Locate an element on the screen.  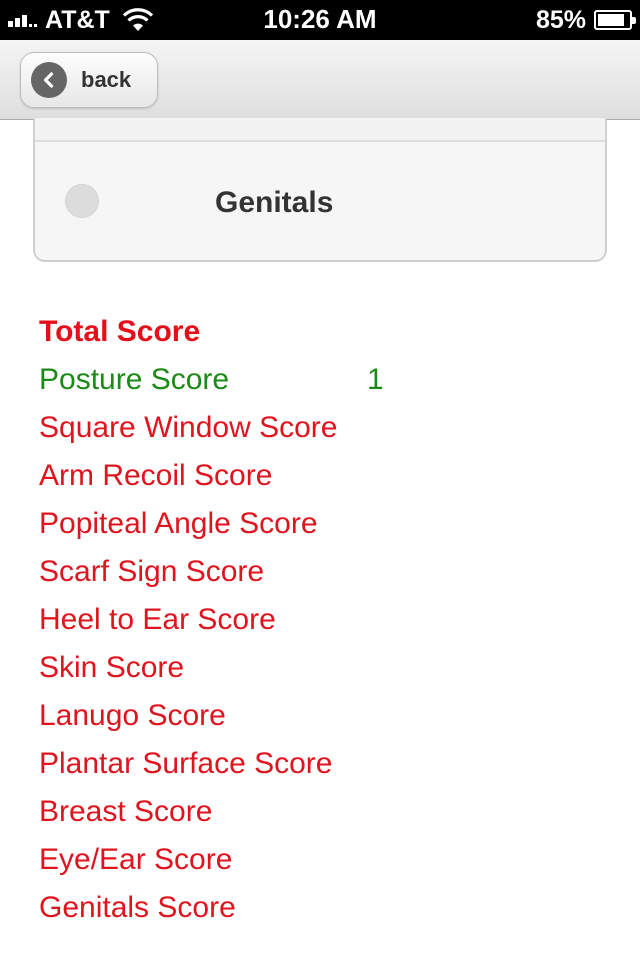
score-label: Lanugo Score is located at coordinates (132, 715).